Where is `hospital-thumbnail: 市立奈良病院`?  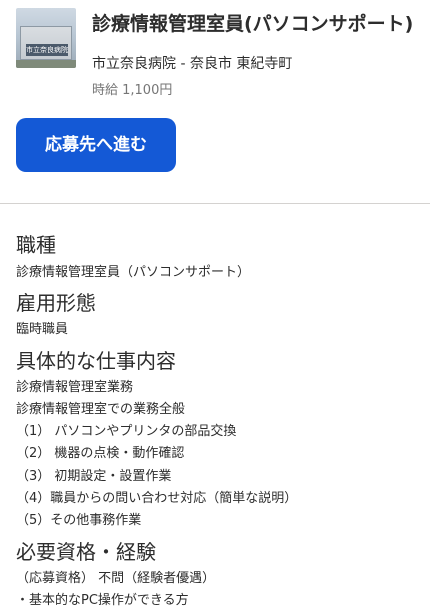
hospital-thumbnail: 市立奈良病院 is located at coordinates (46, 38).